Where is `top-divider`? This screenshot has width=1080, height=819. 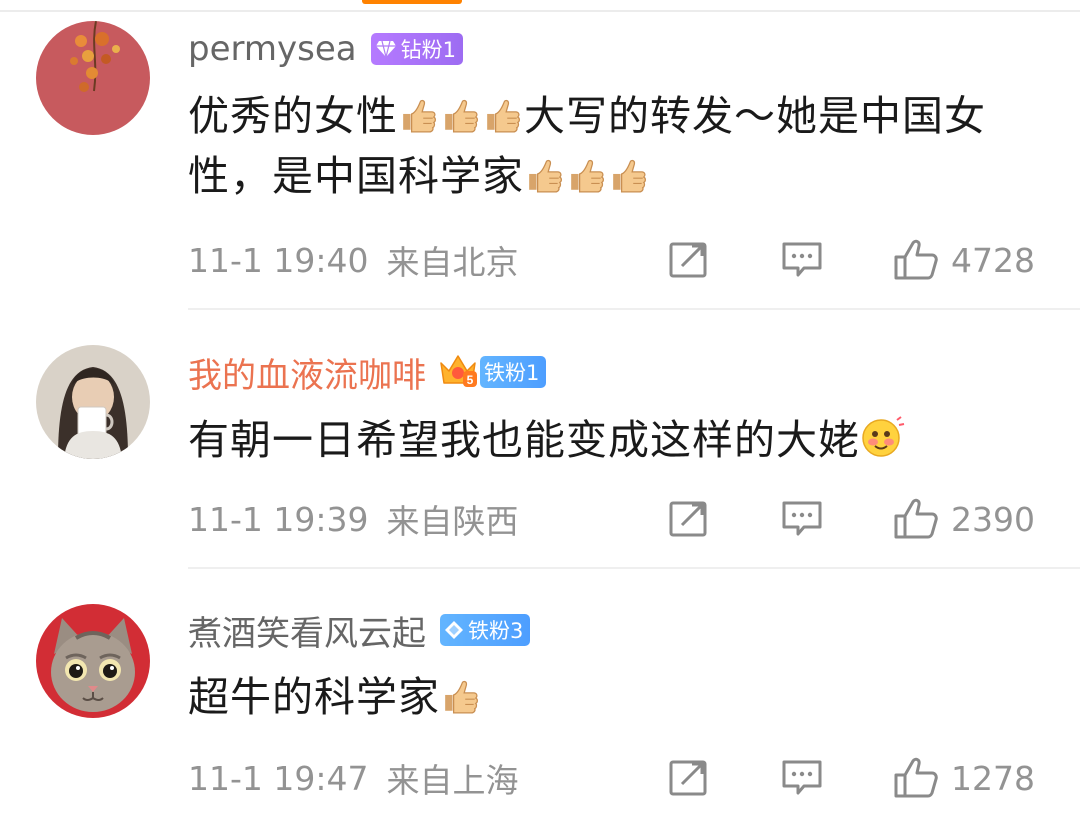
top-divider is located at coordinates (540, 11).